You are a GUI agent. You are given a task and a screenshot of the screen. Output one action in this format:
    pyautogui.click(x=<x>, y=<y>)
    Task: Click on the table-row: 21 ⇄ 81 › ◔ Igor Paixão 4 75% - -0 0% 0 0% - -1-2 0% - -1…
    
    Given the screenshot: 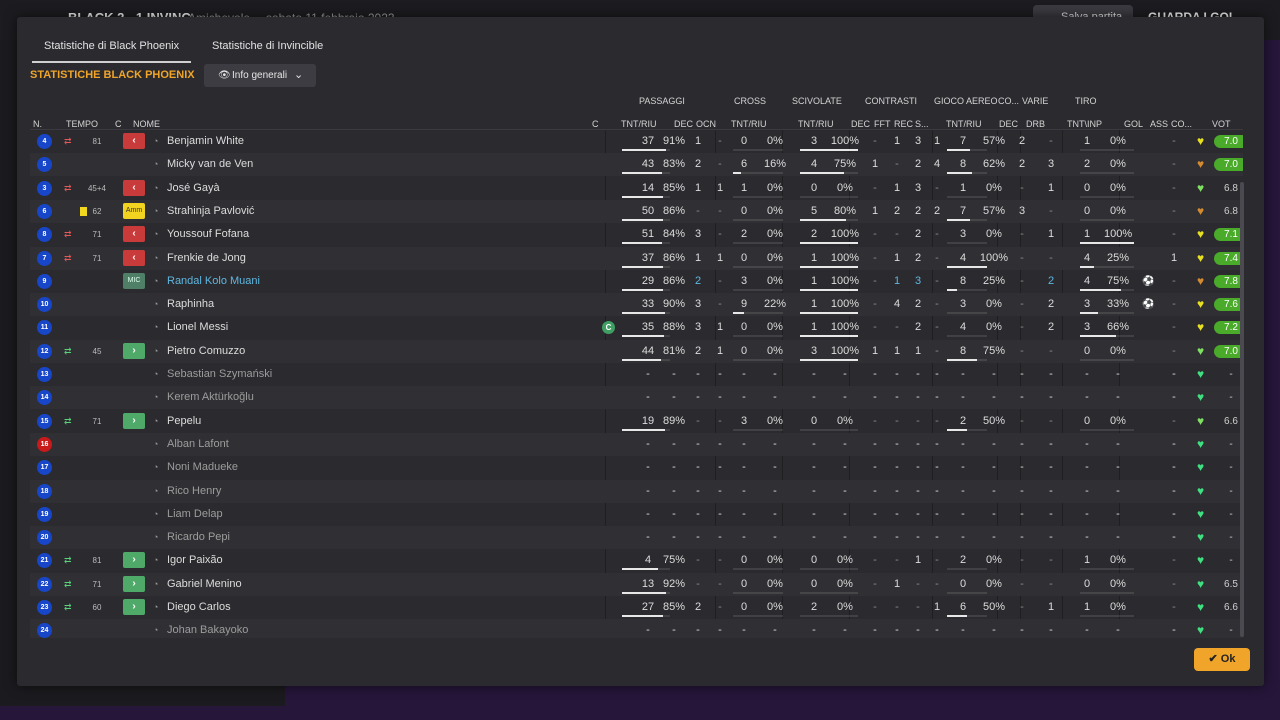 What is the action you would take?
    pyautogui.click(x=636, y=560)
    